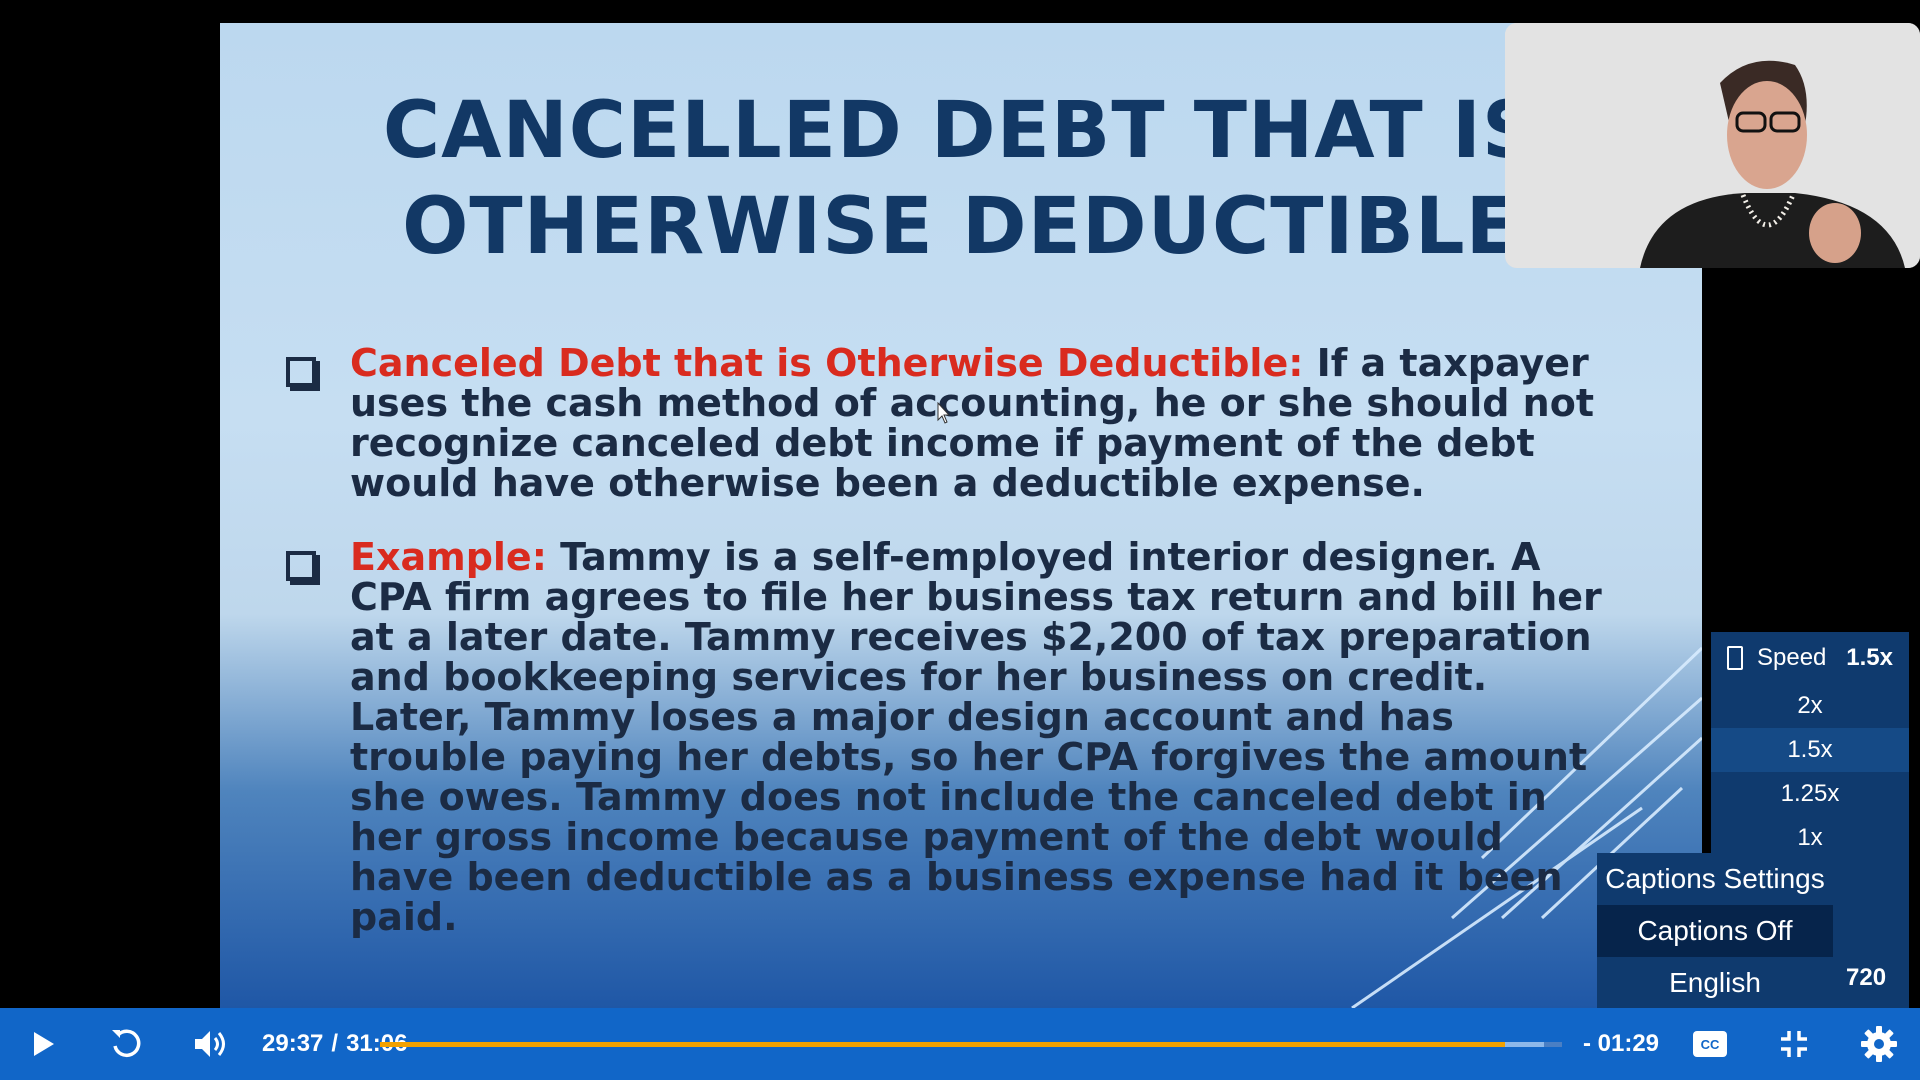  Describe the element at coordinates (1715, 983) in the screenshot. I see `captions-english-item: English` at that location.